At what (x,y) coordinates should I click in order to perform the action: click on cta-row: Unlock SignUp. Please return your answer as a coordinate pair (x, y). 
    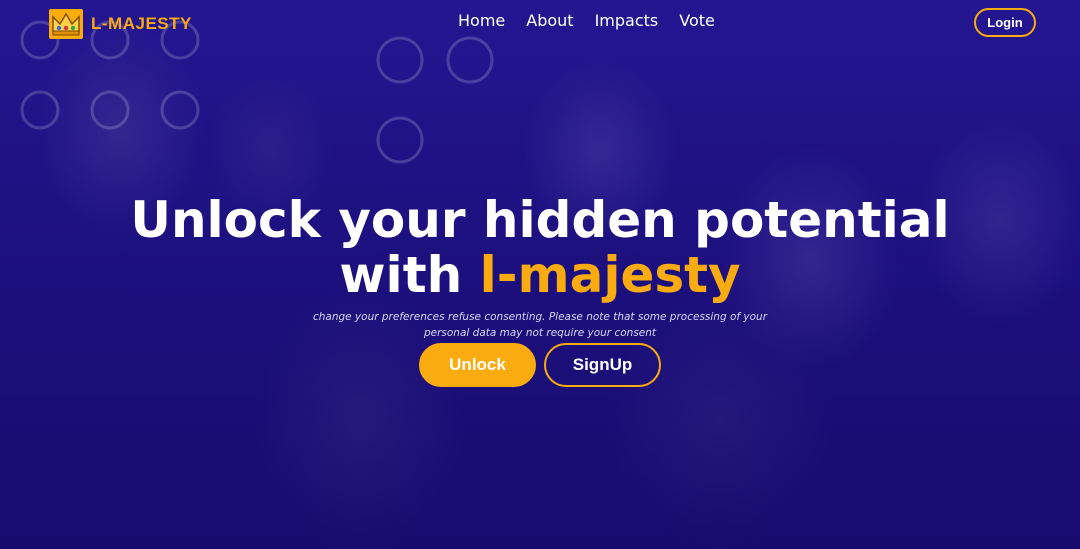
    Looking at the image, I should click on (540, 365).